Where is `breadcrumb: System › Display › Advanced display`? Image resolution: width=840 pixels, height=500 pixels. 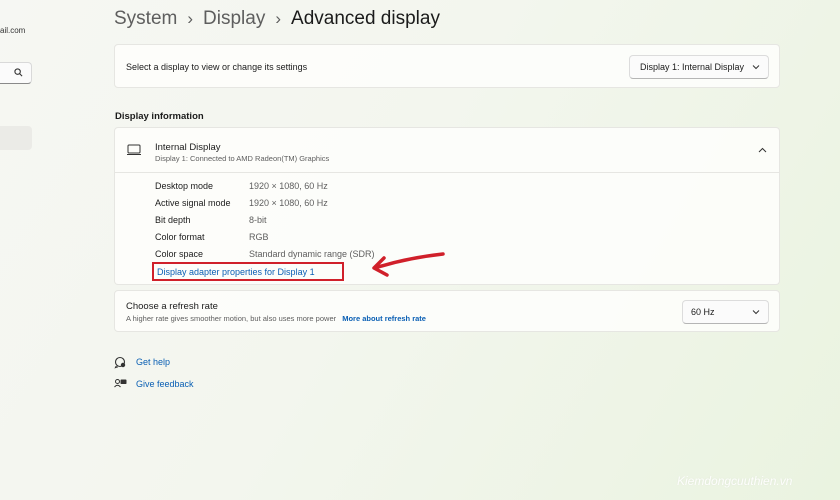 breadcrumb: System › Display › Advanced display is located at coordinates (277, 19).